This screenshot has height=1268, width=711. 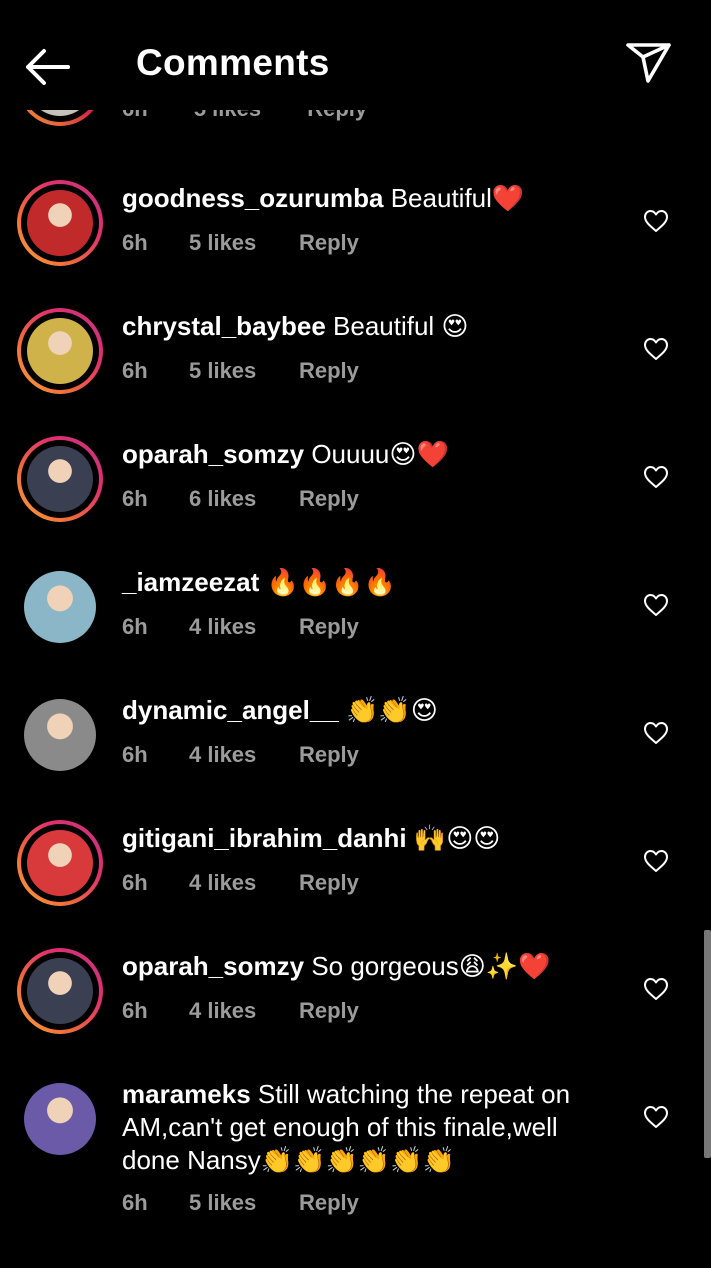 I want to click on comment-username: dynamic_angel__, so click(x=230, y=710).